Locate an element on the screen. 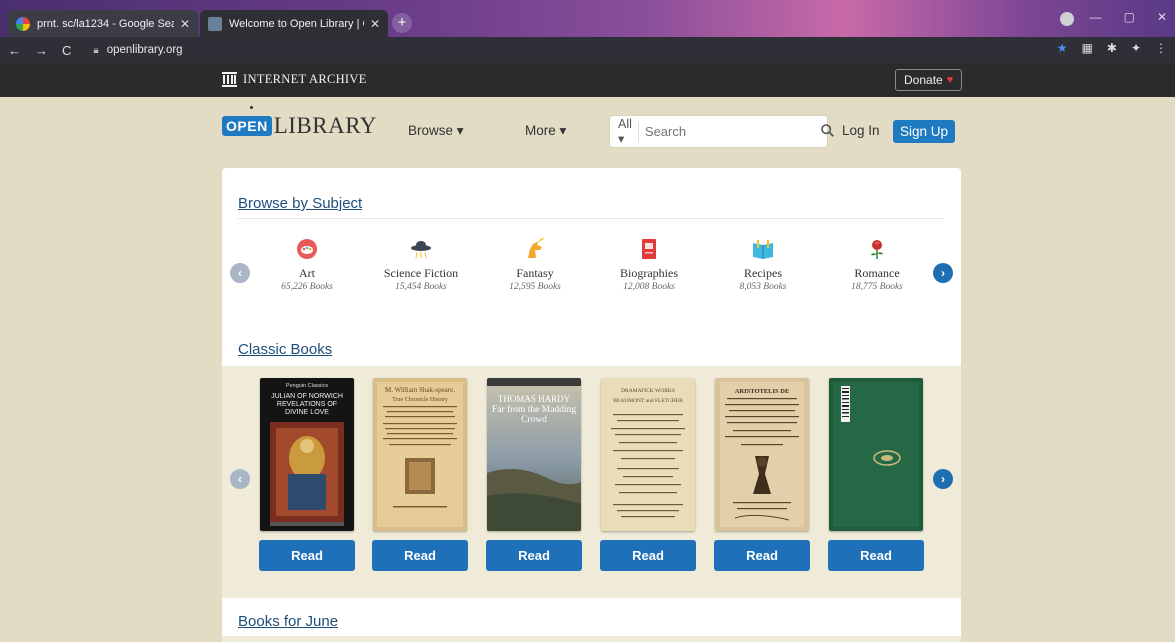 This screenshot has width=1175, height=642. cover-author-text: BEAUMONT and FLETCHER is located at coordinates (648, 401).